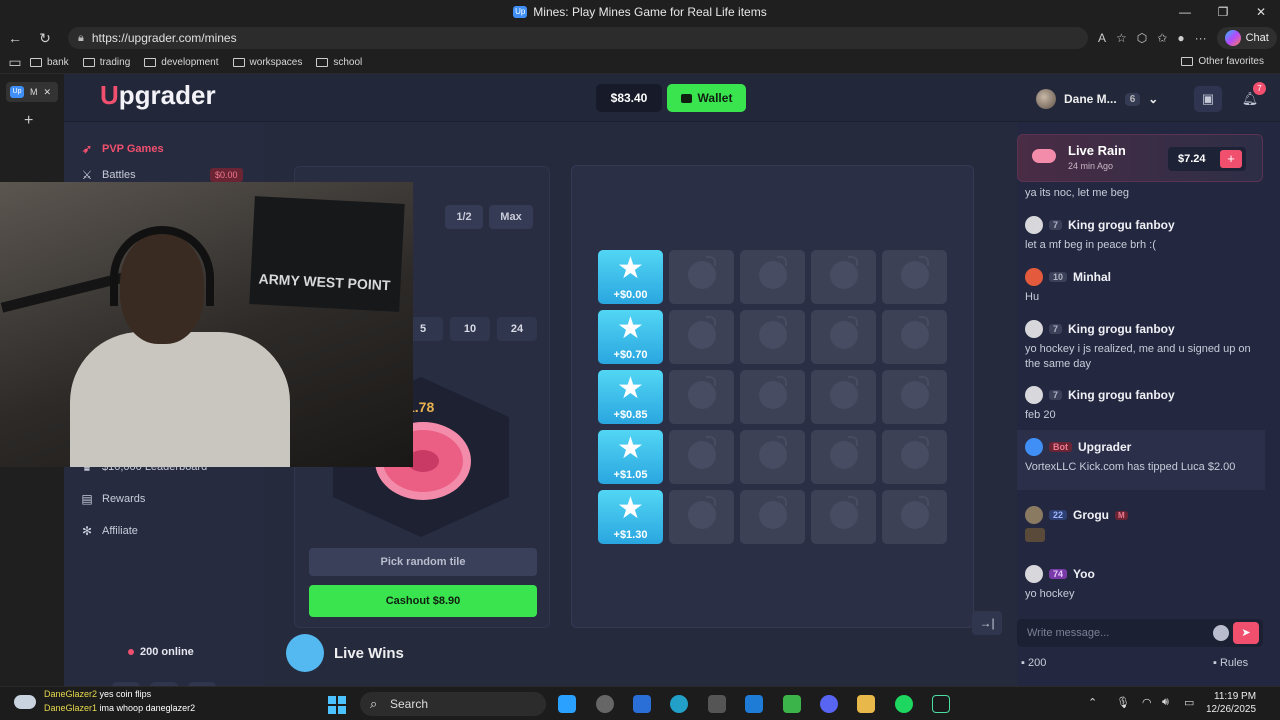  Describe the element at coordinates (1201, 38) in the screenshot. I see `more-menu-icon: ···` at that location.